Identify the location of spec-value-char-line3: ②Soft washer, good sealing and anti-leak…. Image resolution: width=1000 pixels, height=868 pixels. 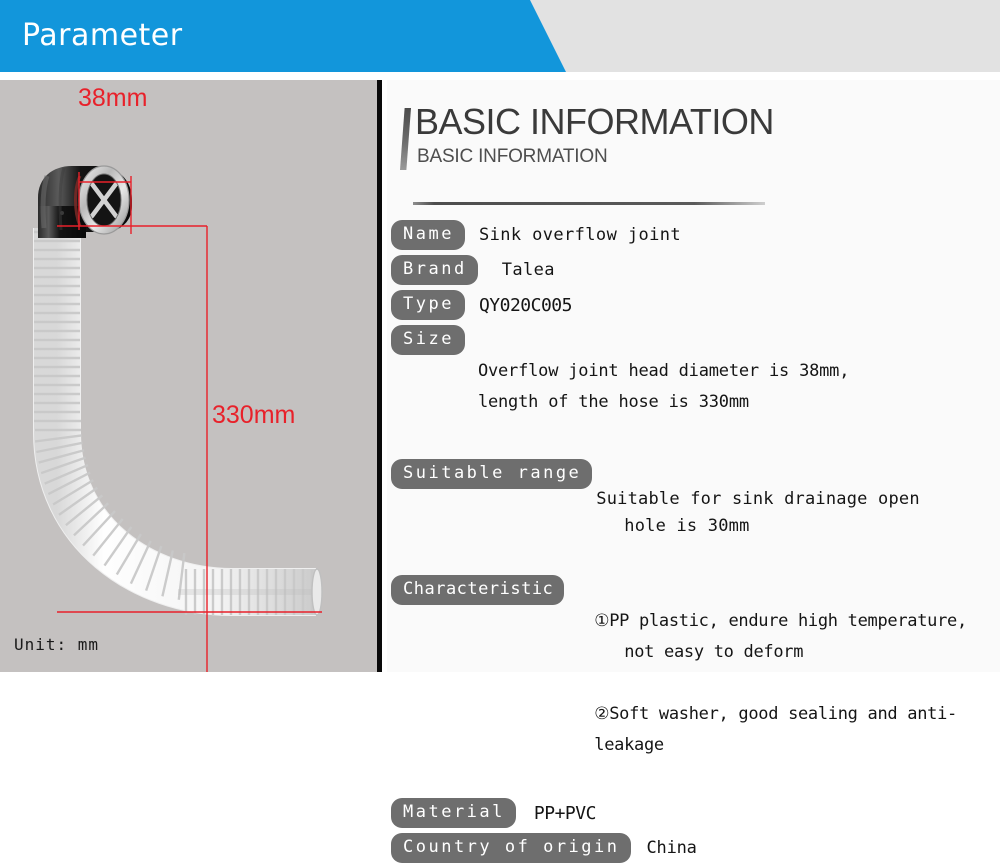
(775, 729).